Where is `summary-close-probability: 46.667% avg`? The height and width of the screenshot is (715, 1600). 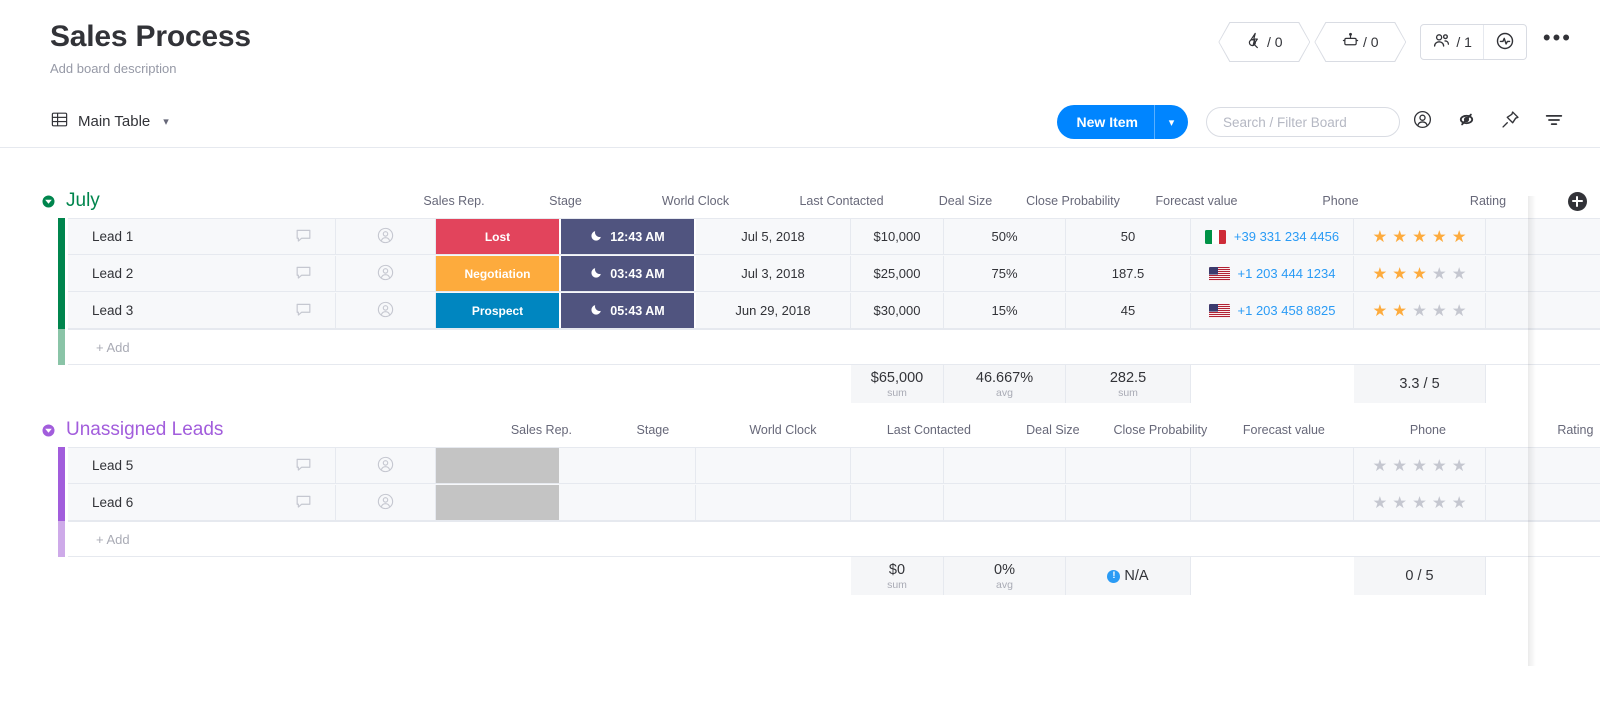
summary-close-probability: 46.667% avg is located at coordinates (1005, 384).